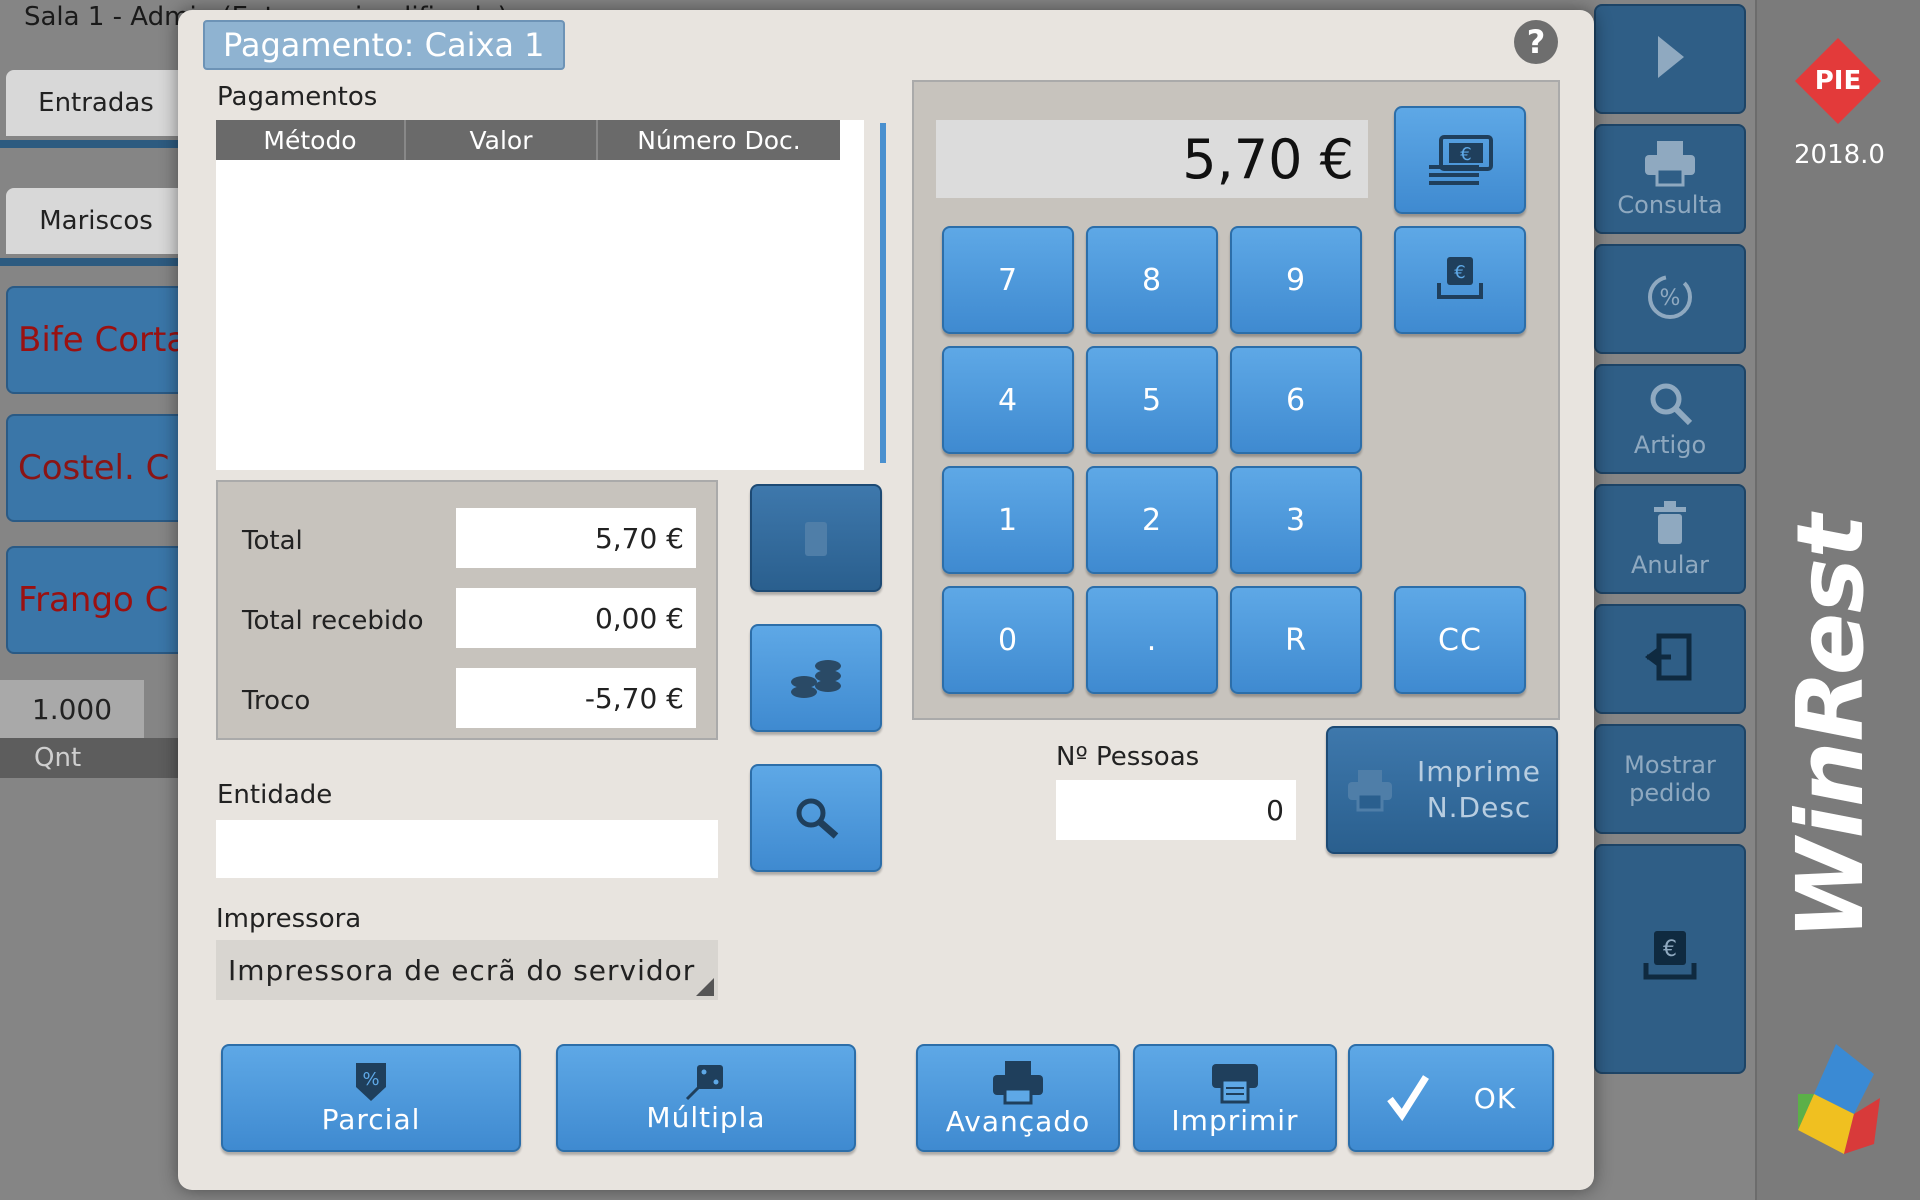  Describe the element at coordinates (704, 1082) in the screenshot. I see `split-dice-icon` at that location.